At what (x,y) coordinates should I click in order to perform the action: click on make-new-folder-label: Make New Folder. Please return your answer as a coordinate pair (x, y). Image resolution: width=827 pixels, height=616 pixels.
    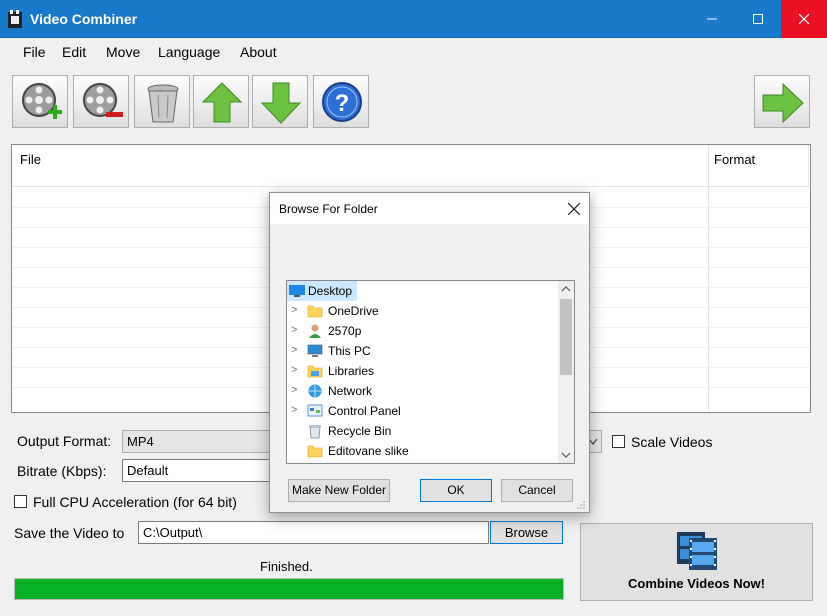
    Looking at the image, I should click on (339, 490).